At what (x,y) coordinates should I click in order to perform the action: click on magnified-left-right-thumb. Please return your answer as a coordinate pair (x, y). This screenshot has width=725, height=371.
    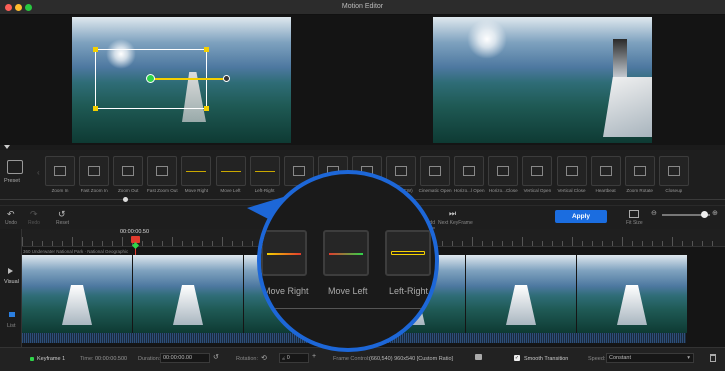
    Looking at the image, I should click on (408, 253).